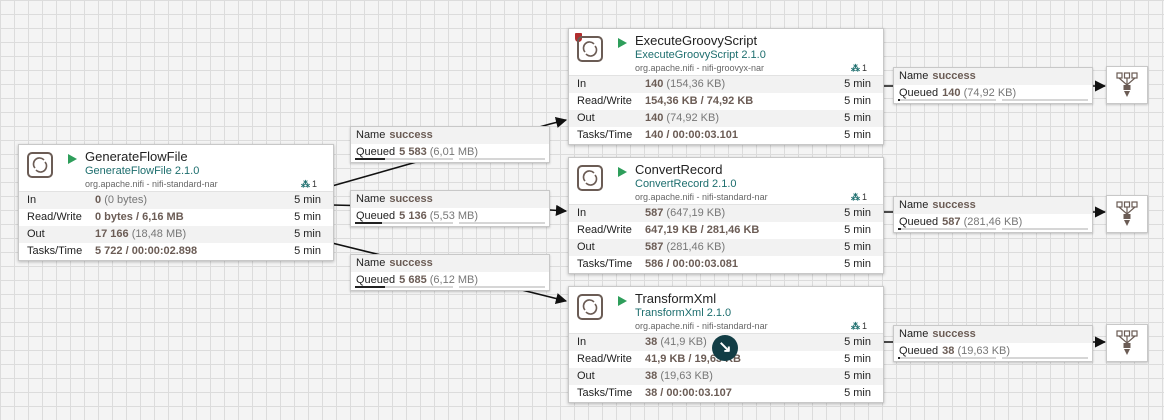 The image size is (1164, 420). I want to click on stat-row-readwrite: Read/Write 647,19 KB / 281,46 KB 5 min, so click(724, 230).